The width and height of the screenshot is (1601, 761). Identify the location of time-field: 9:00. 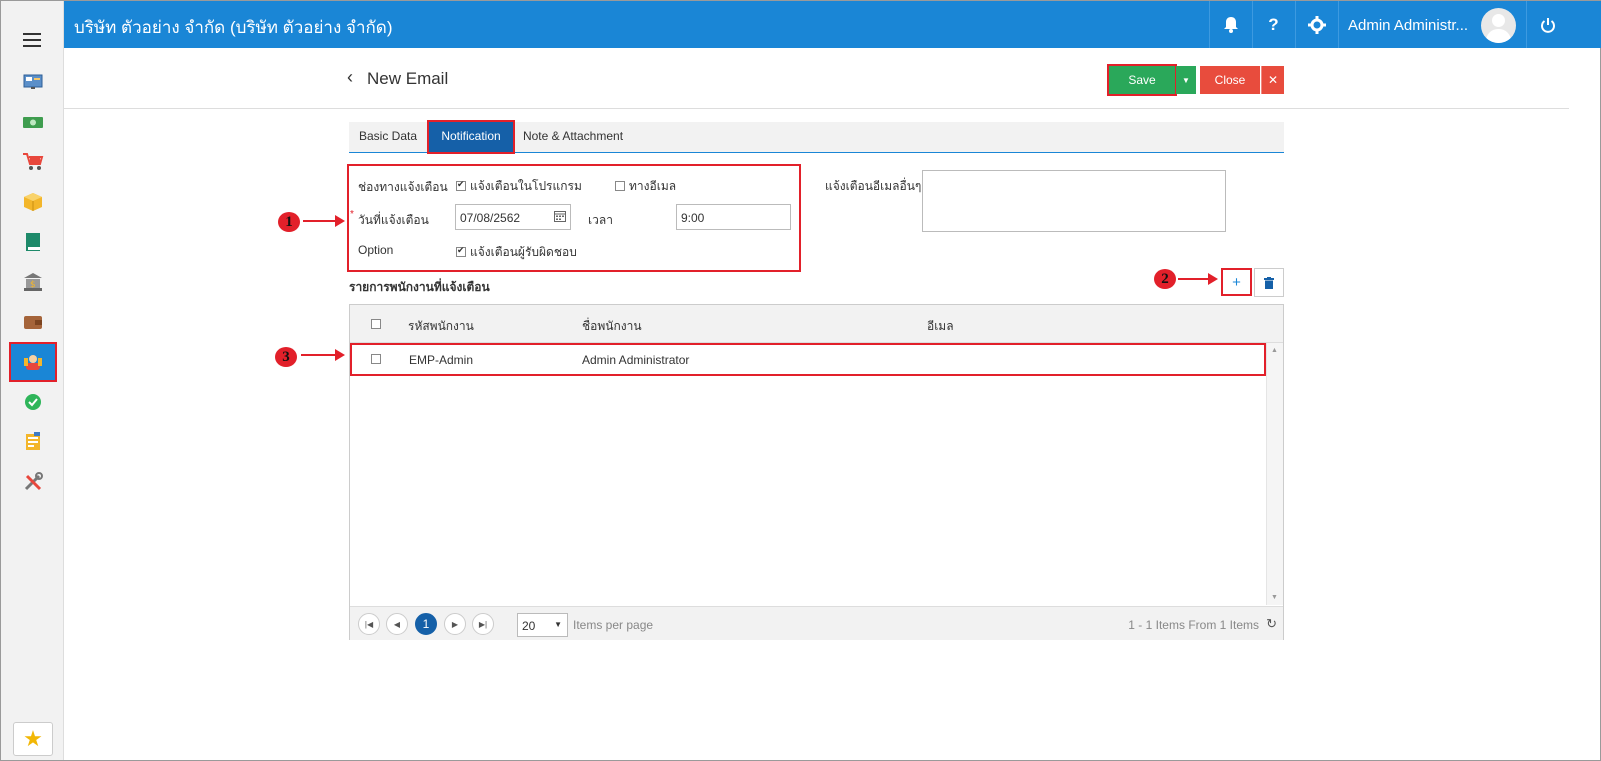
(733, 217).